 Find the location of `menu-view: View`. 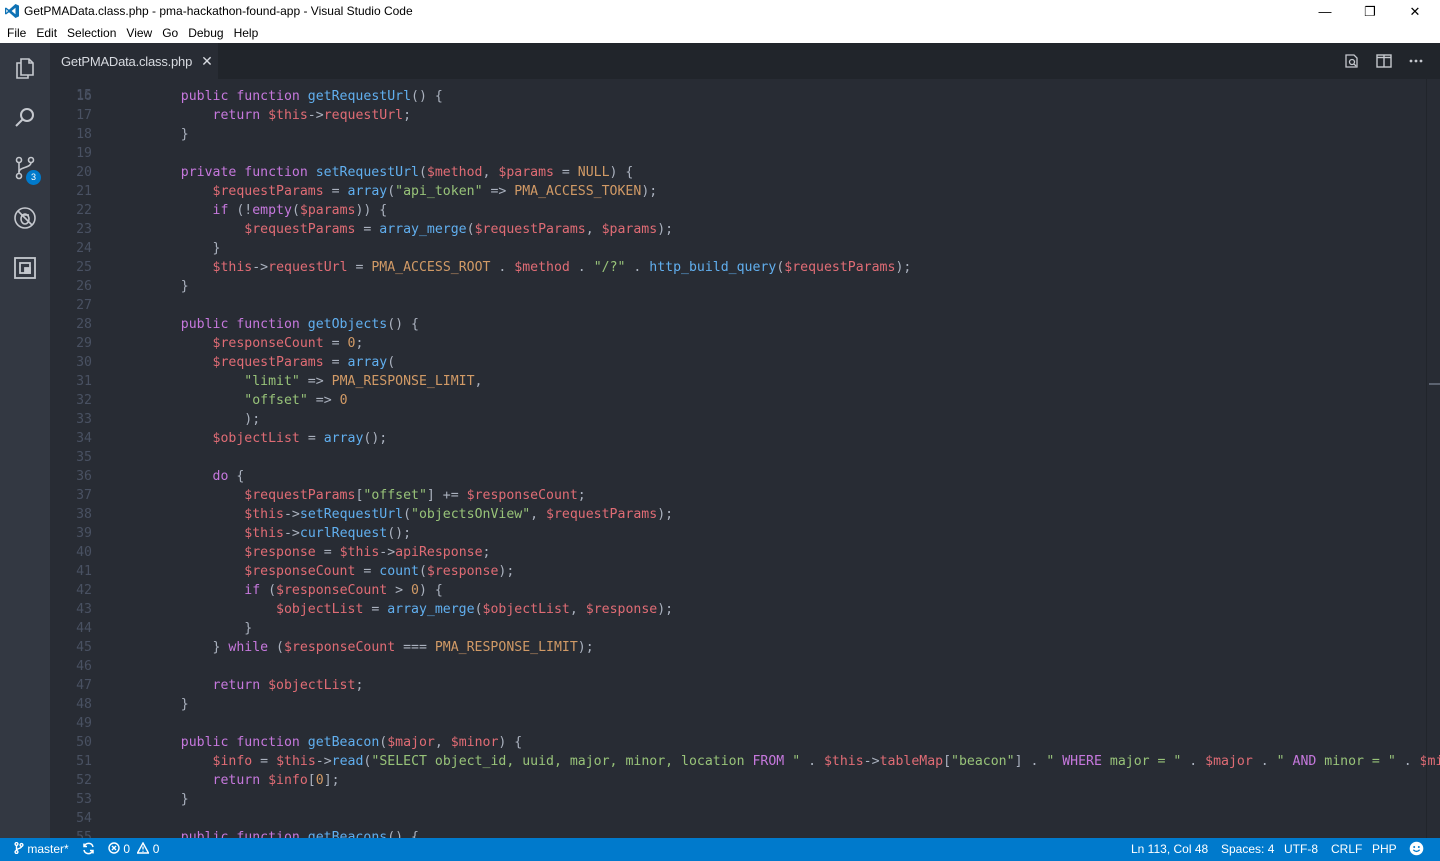

menu-view: View is located at coordinates (139, 33).